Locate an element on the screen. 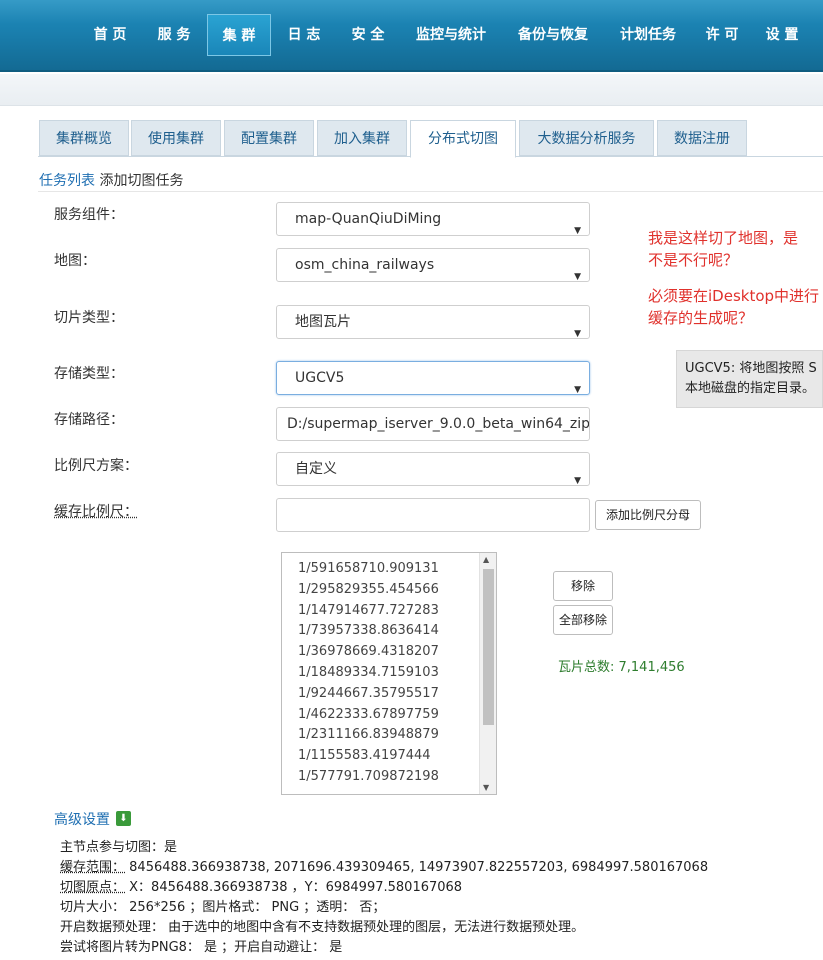  annotation-line-3: 必须要在iDesktop中进行 is located at coordinates (734, 296).